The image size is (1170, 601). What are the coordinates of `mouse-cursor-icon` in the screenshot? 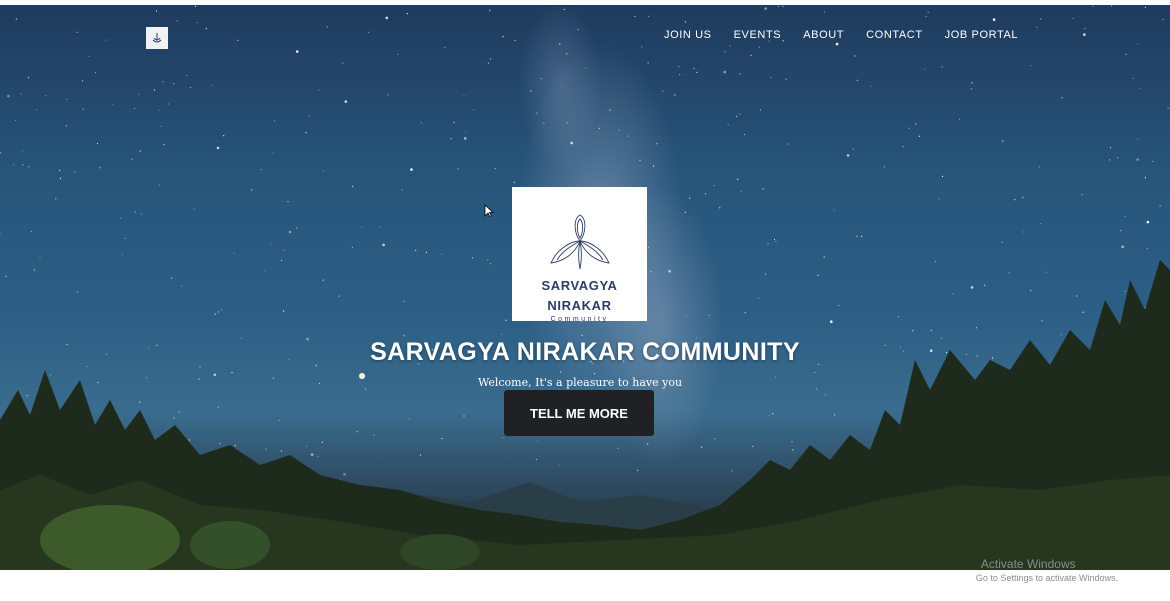 It's located at (489, 211).